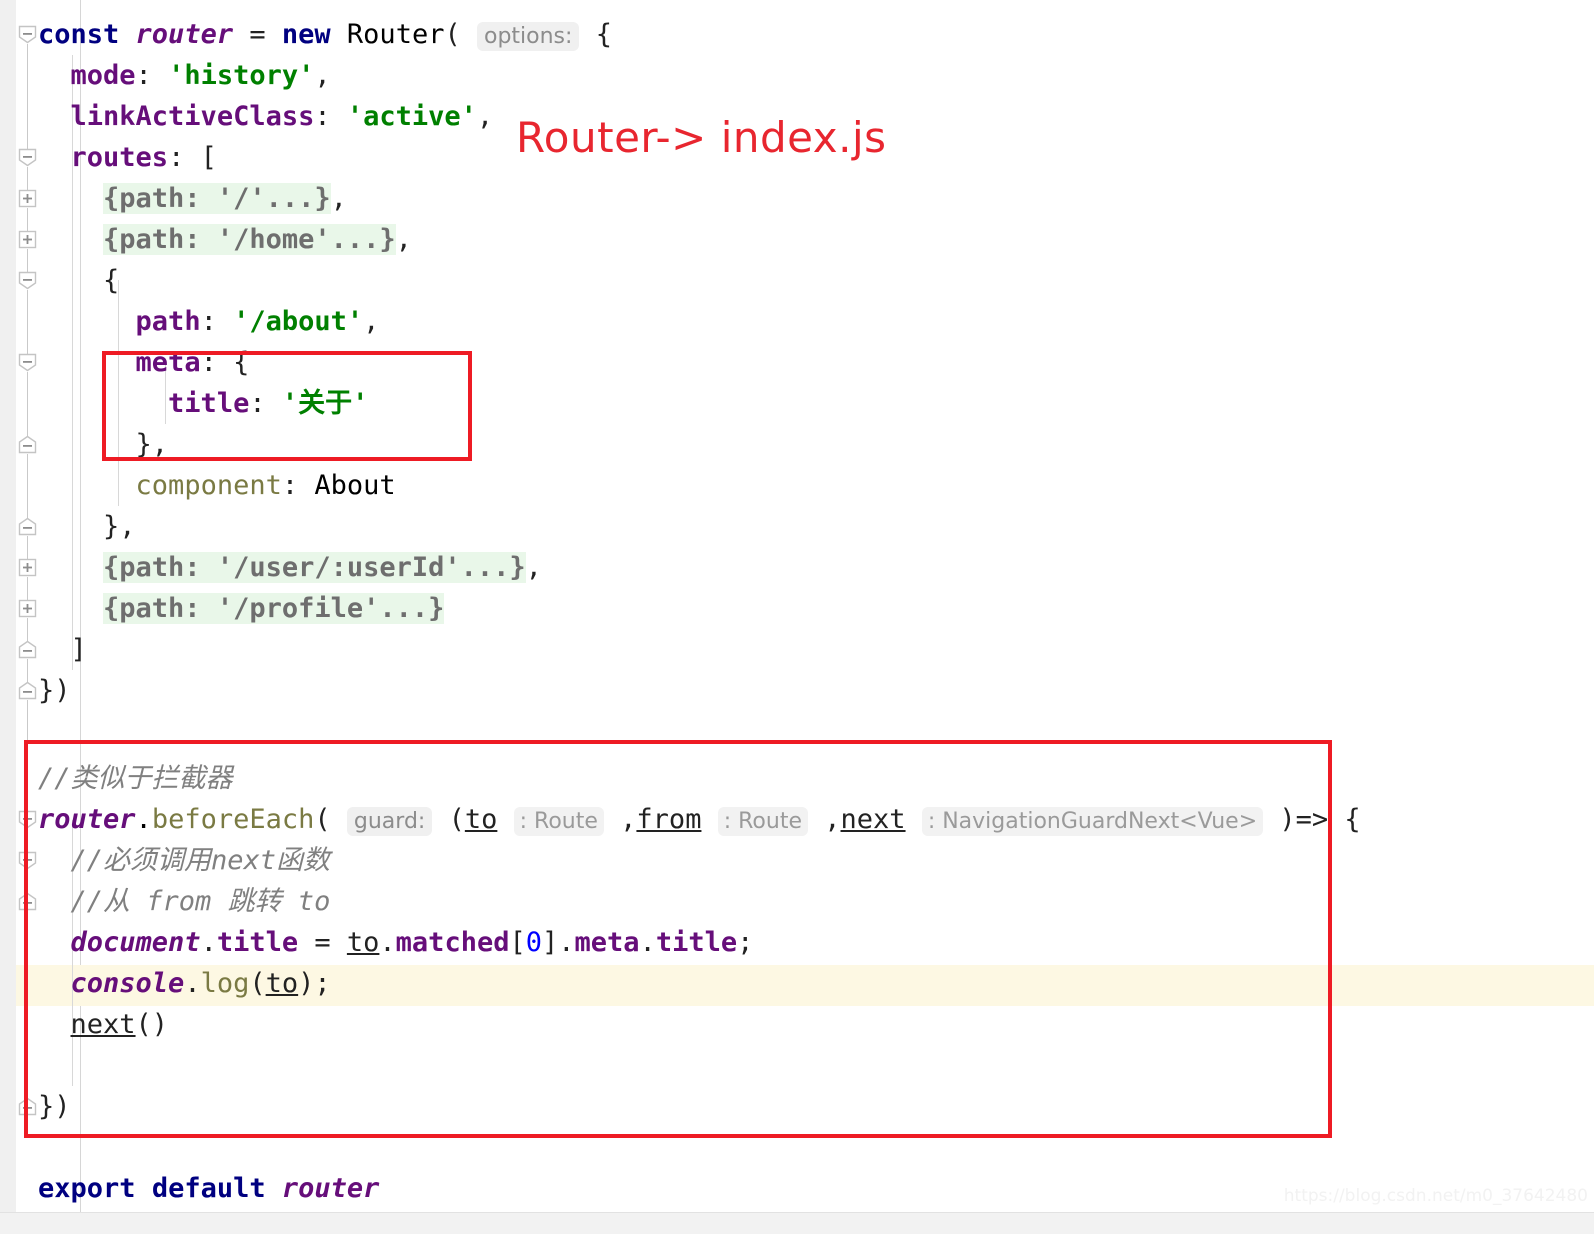 This screenshot has width=1594, height=1234. Describe the element at coordinates (168, 362) in the screenshot. I see `code-token: meta` at that location.